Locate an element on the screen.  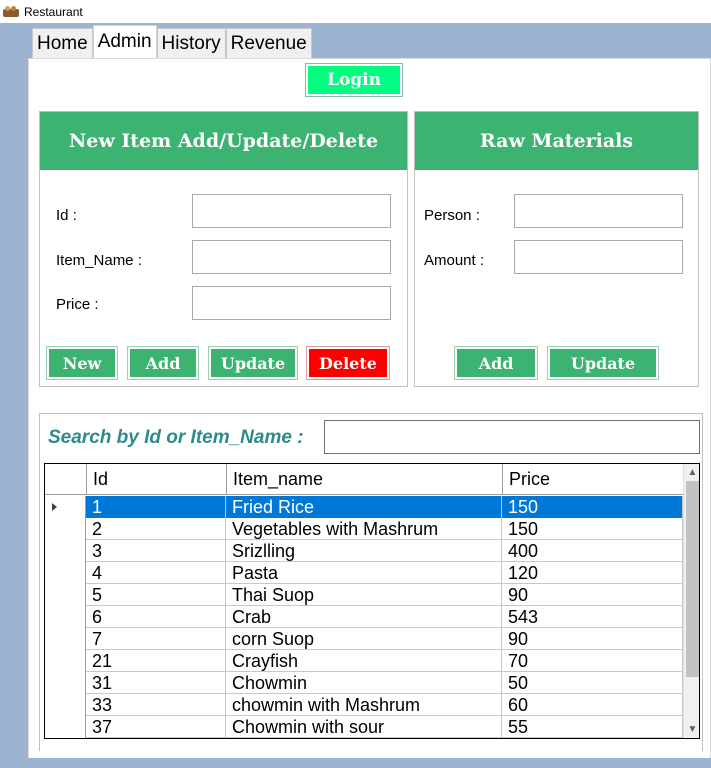
table-row: 3 Srizlling 400 is located at coordinates (364, 551).